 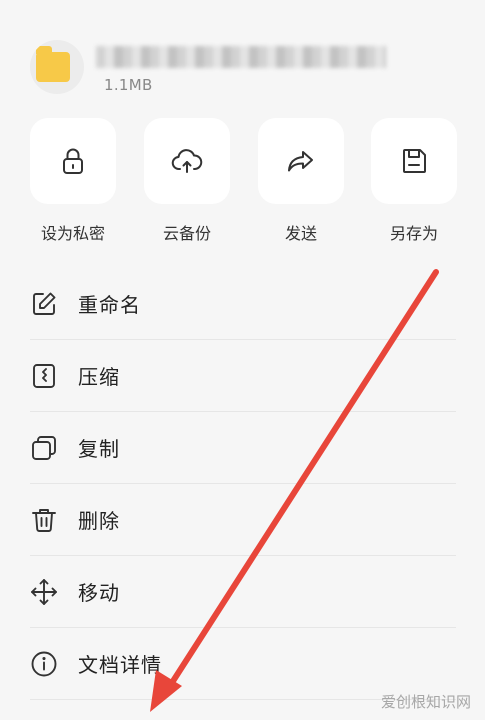 I want to click on menu-label: 重命名, so click(x=109, y=305).